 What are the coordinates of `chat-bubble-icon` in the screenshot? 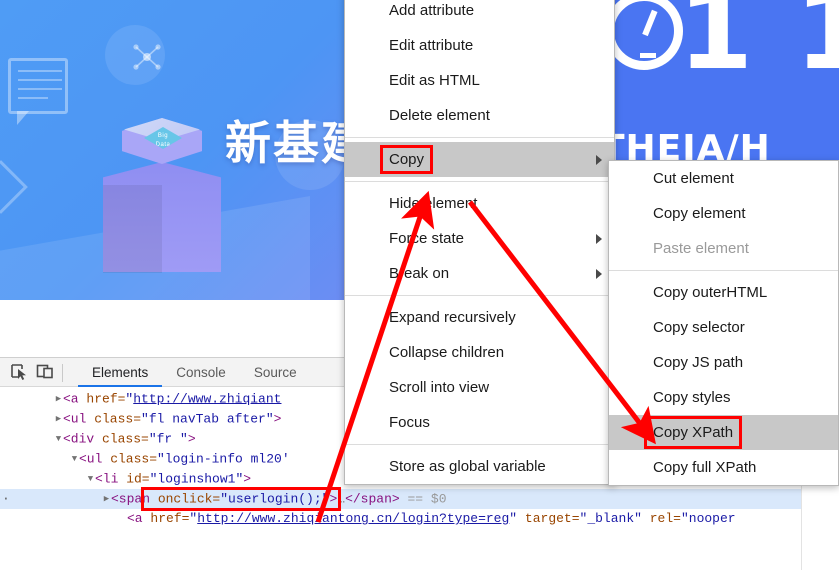 It's located at (38, 91).